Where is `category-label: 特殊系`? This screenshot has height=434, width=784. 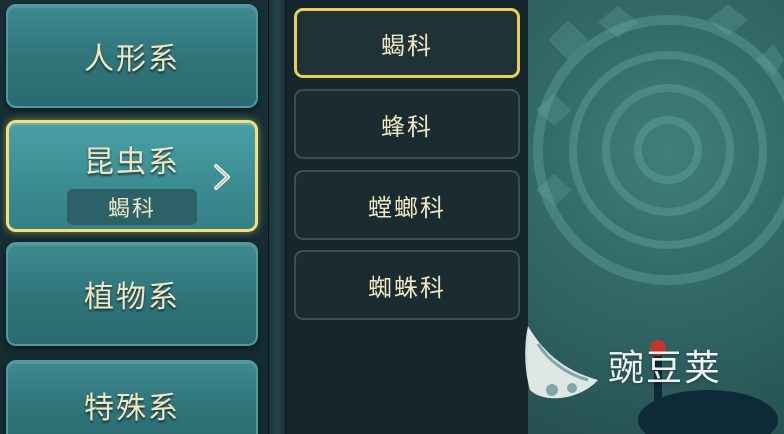
category-label: 特殊系 is located at coordinates (132, 408).